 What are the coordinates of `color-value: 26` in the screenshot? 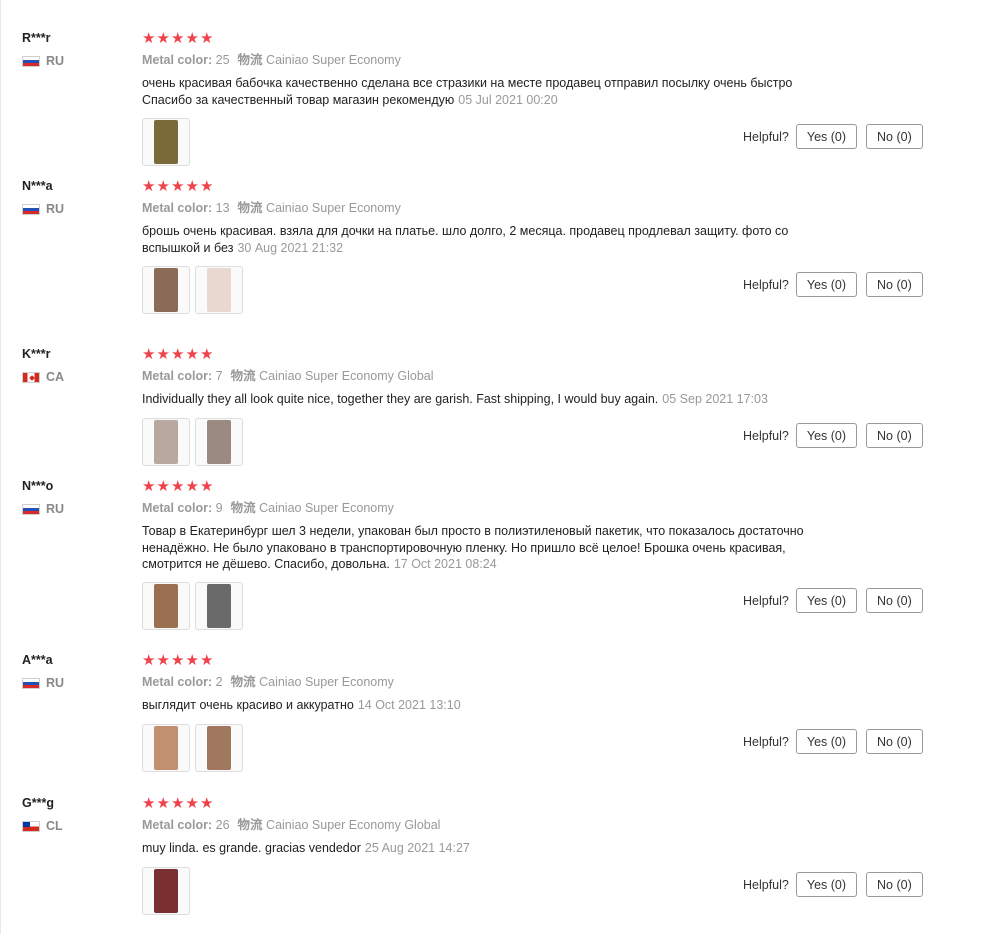 It's located at (222, 825).